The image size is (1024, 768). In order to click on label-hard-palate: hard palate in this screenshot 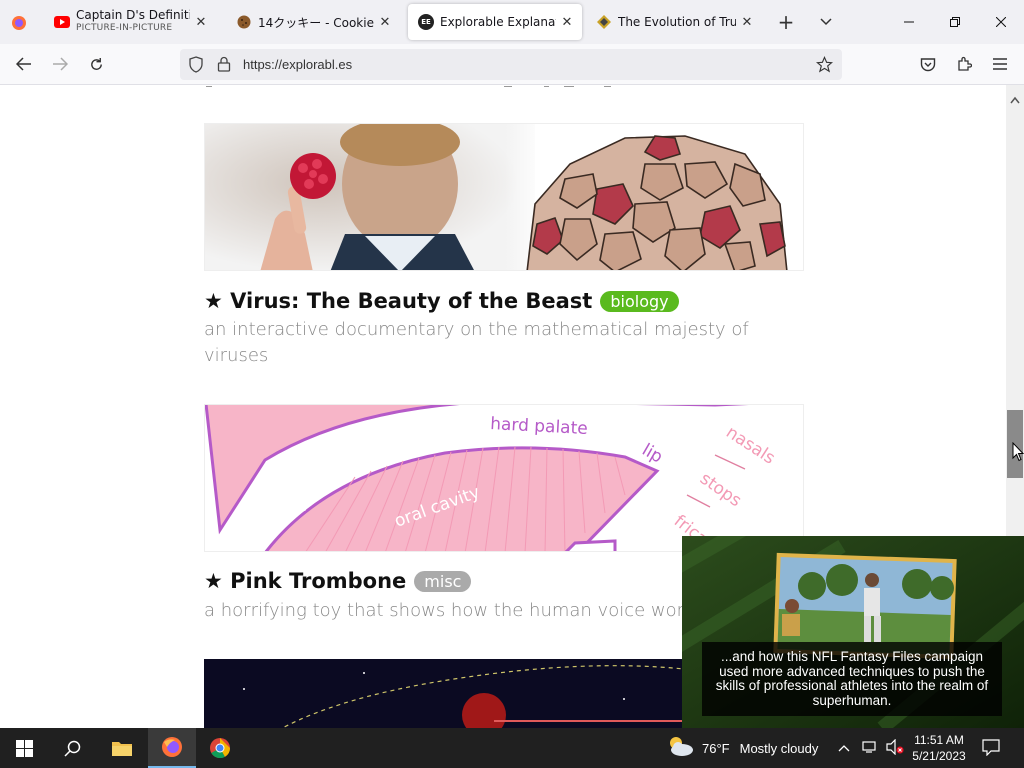, I will do `click(539, 426)`.